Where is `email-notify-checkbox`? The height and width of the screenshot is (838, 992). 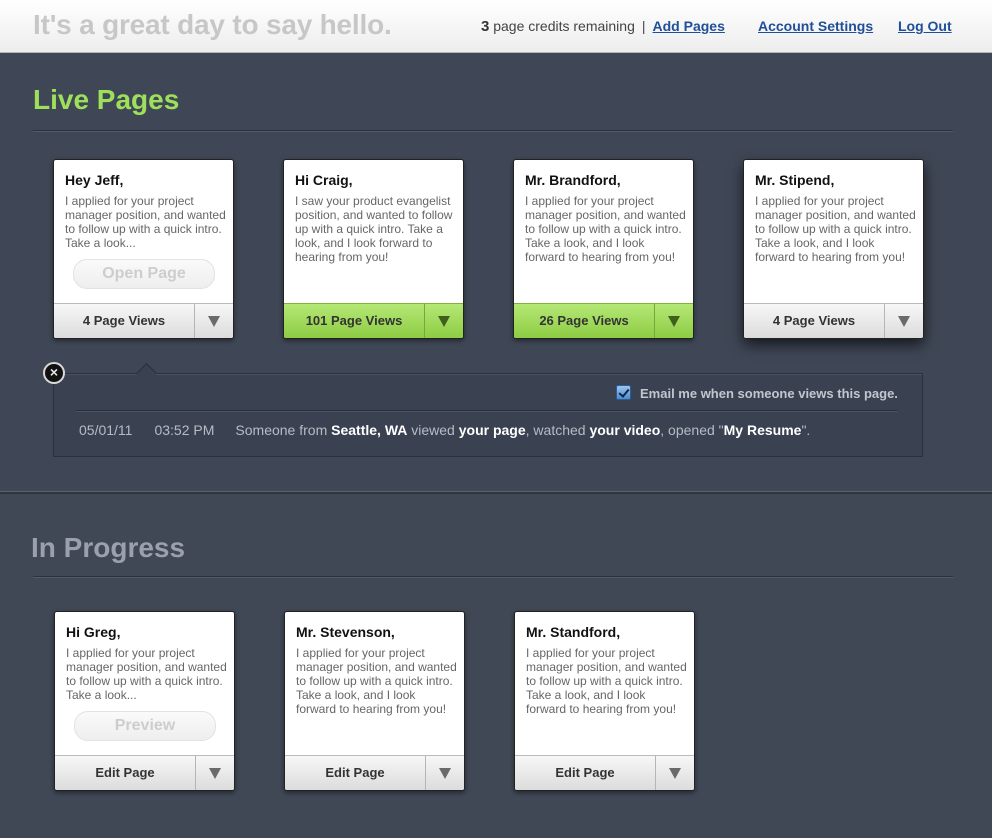
email-notify-checkbox is located at coordinates (623, 392).